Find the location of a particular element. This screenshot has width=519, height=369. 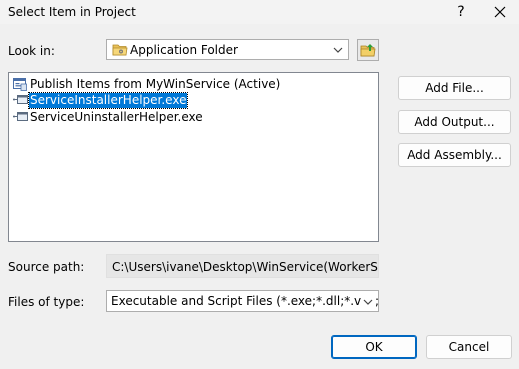

source-path-label: Source path: is located at coordinates (46, 267).